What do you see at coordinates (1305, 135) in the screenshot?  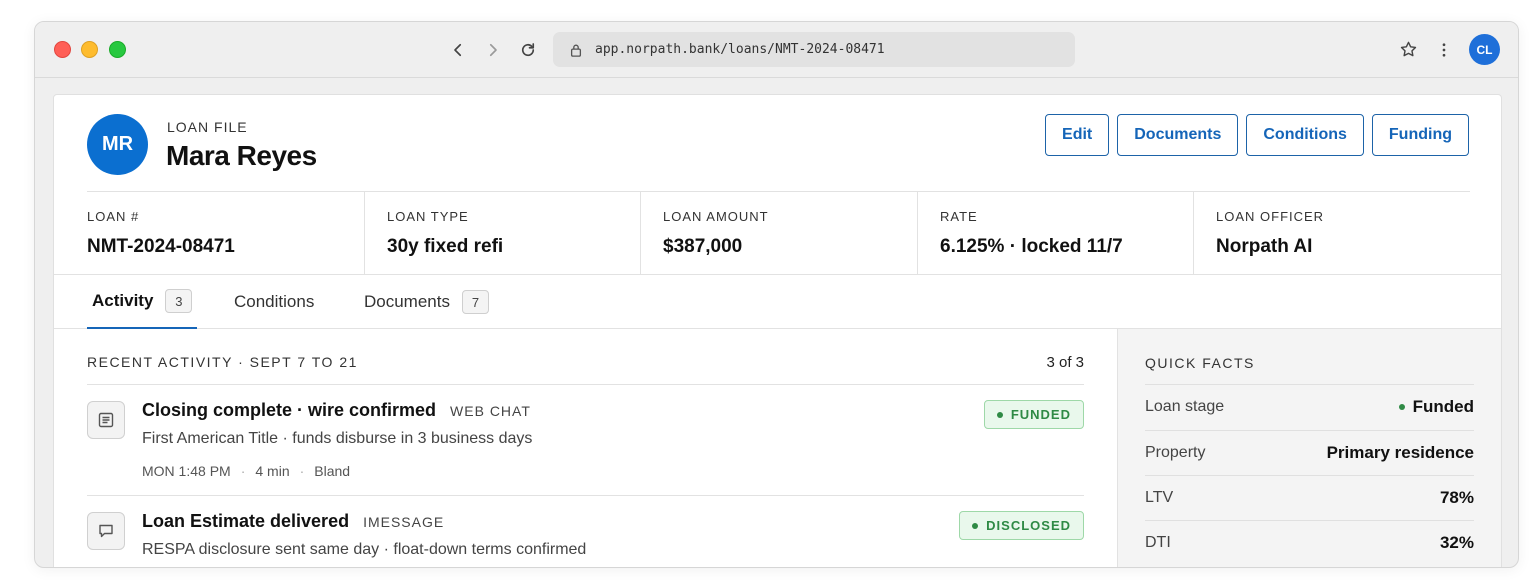 I see `conditions-button: Conditions` at bounding box center [1305, 135].